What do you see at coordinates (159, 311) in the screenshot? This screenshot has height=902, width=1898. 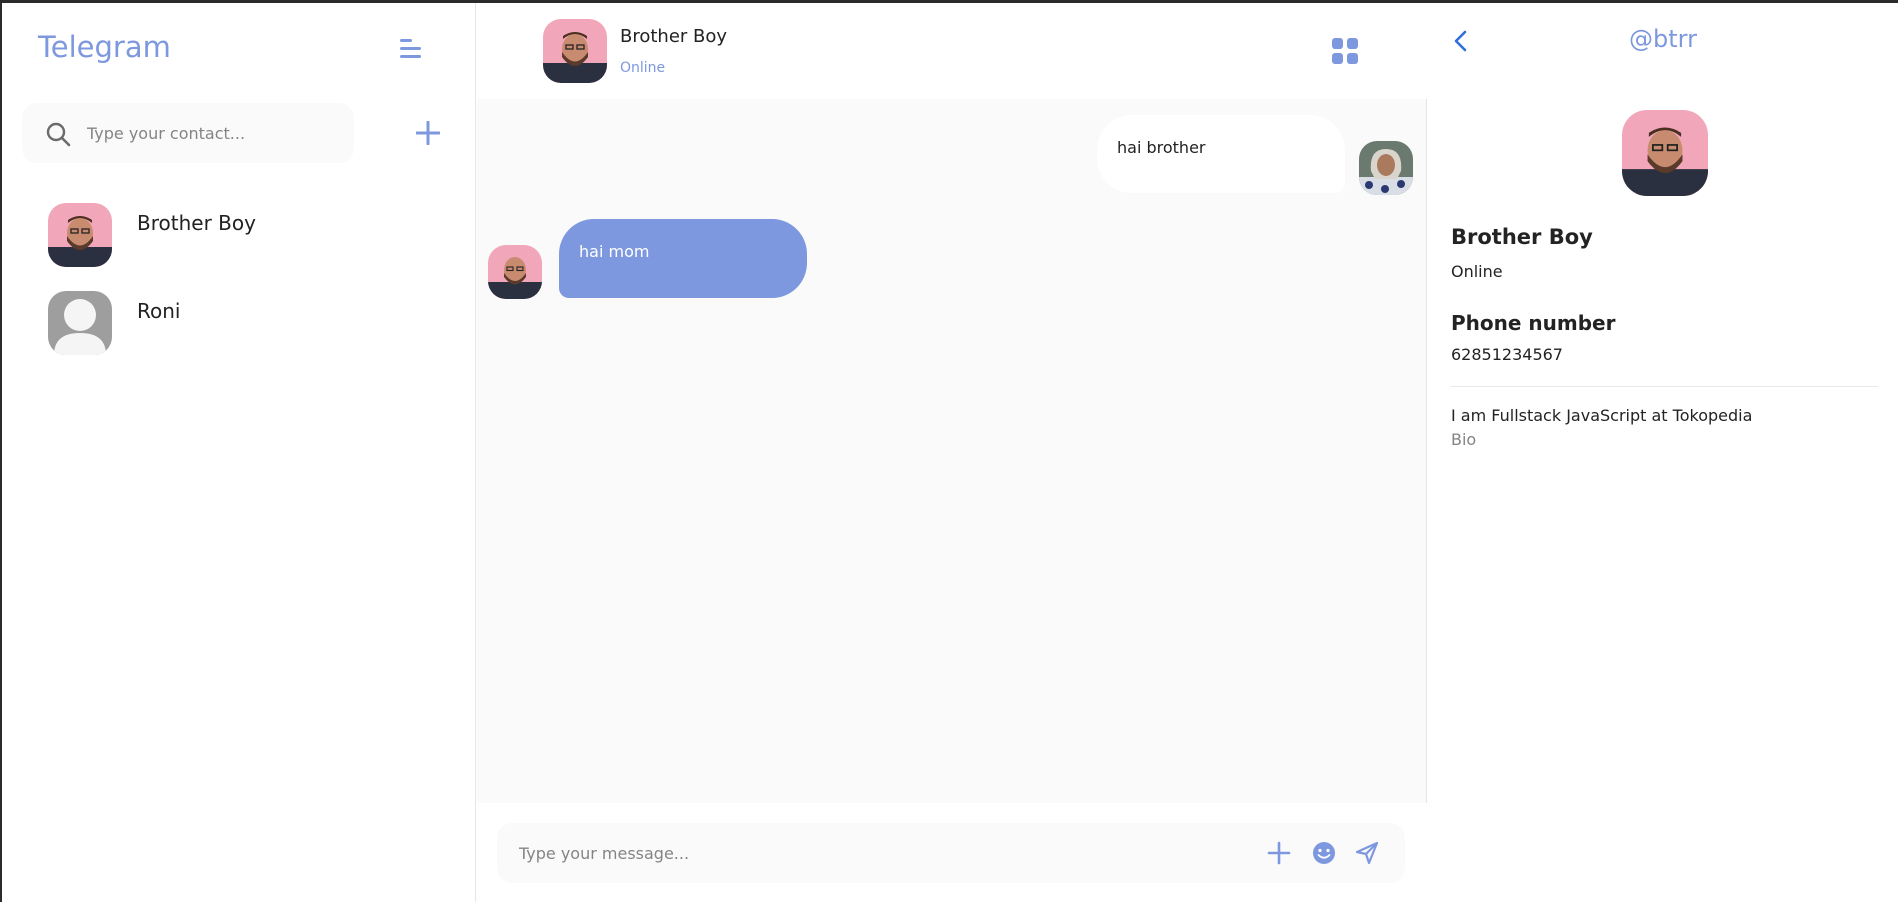 I see `contact-name: Roni` at bounding box center [159, 311].